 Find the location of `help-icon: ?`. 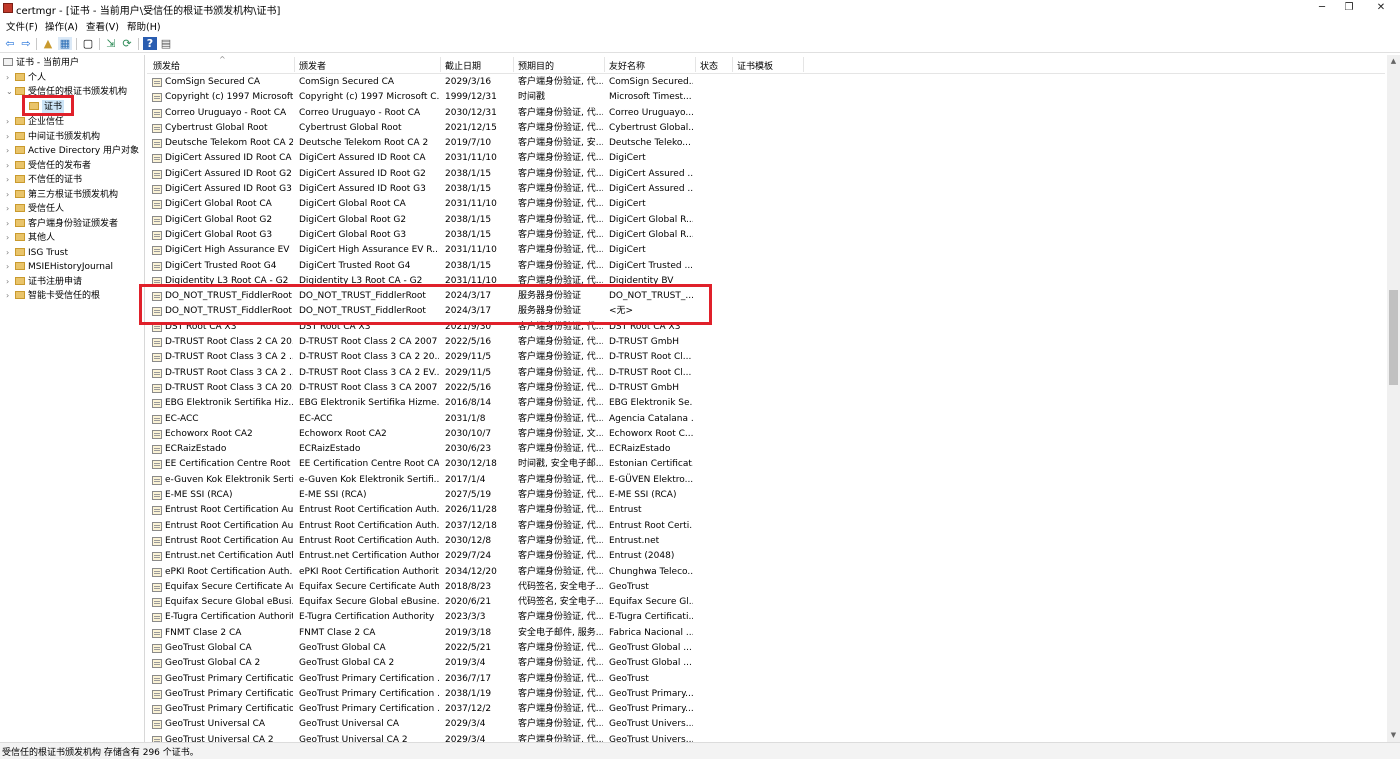

help-icon: ? is located at coordinates (150, 43).